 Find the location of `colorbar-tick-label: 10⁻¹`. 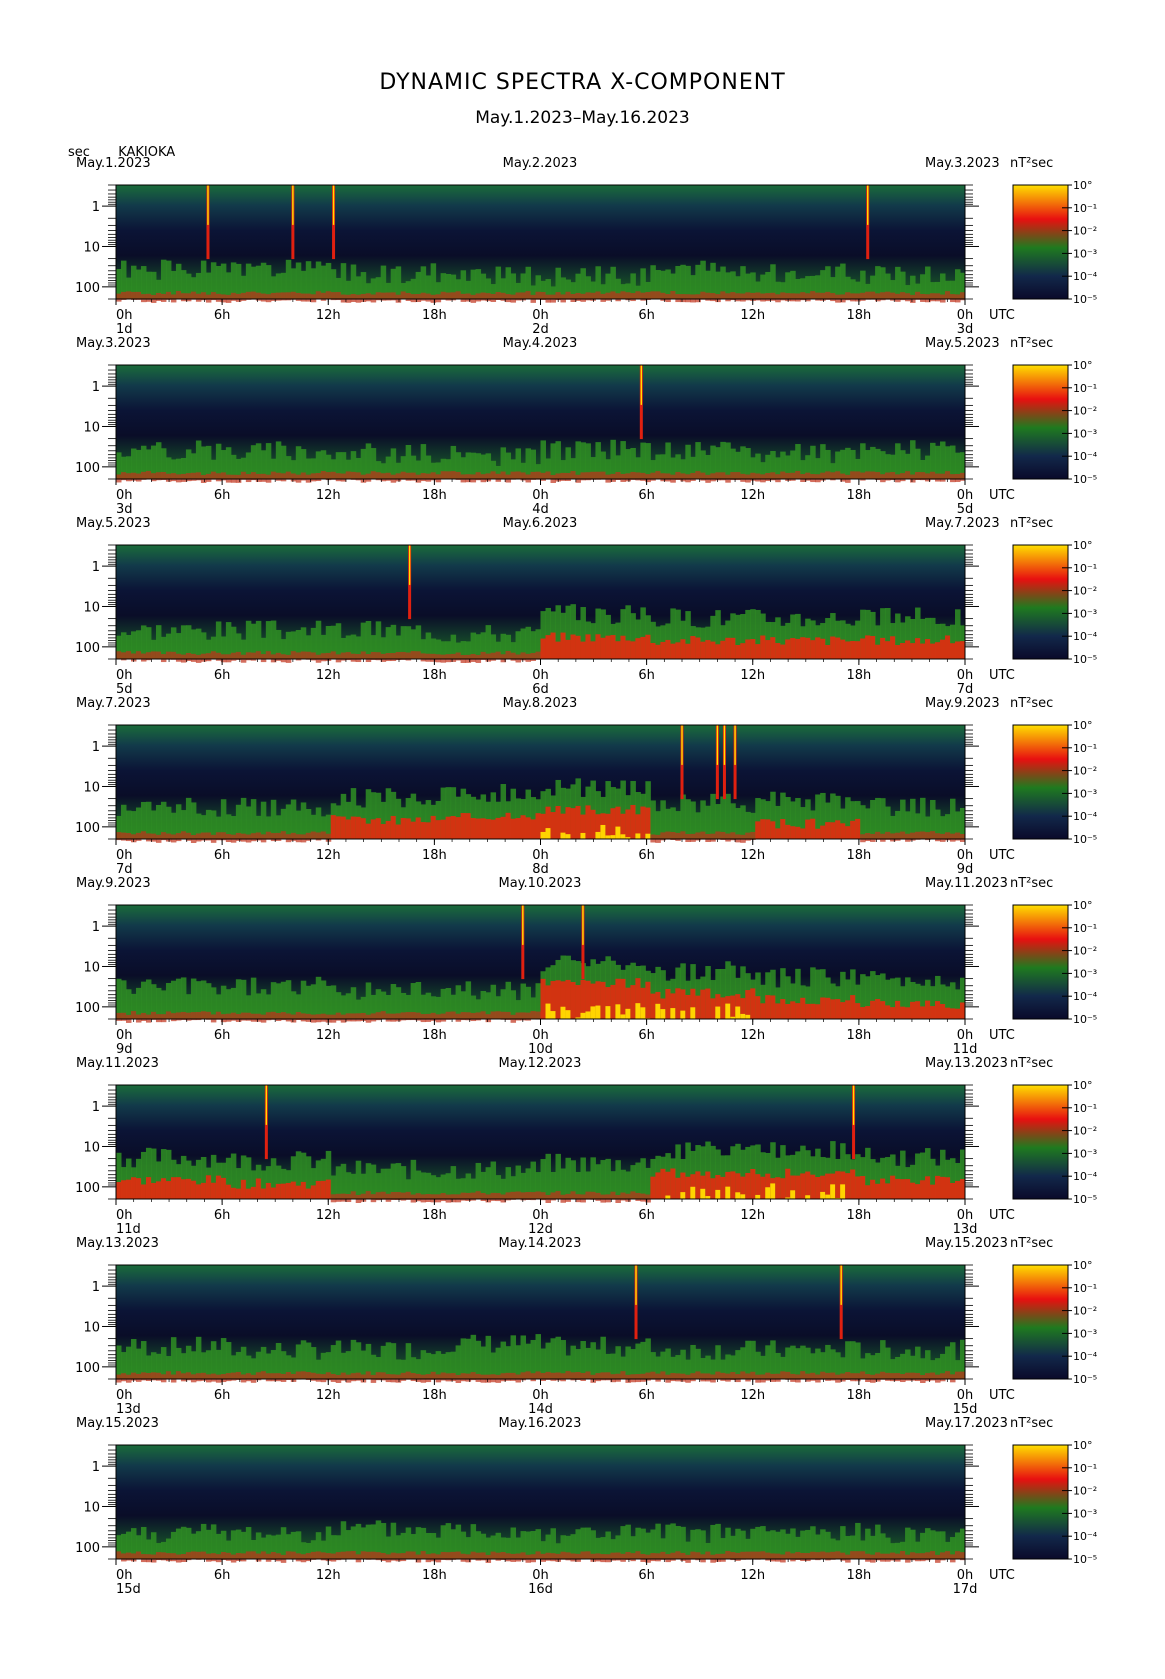

colorbar-tick-label: 10⁻¹ is located at coordinates (1085, 748).